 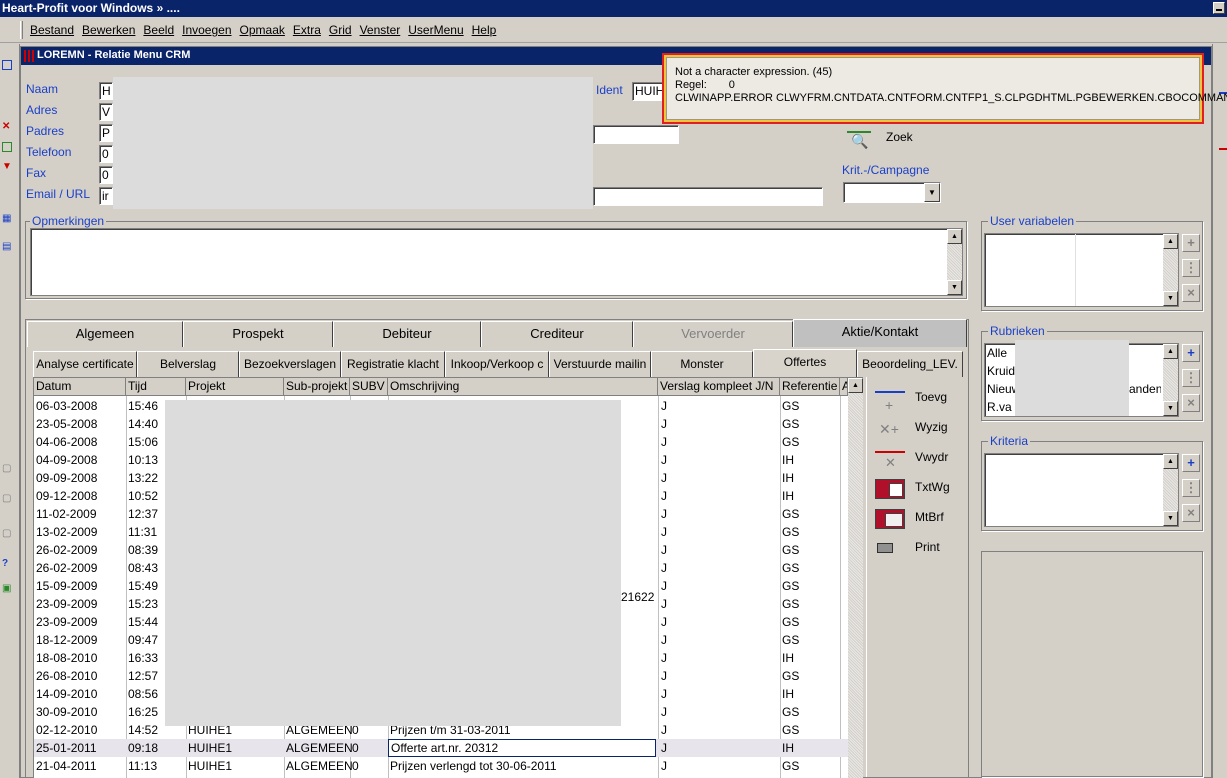 I want to click on padres-field: P, so click(x=106, y=133).